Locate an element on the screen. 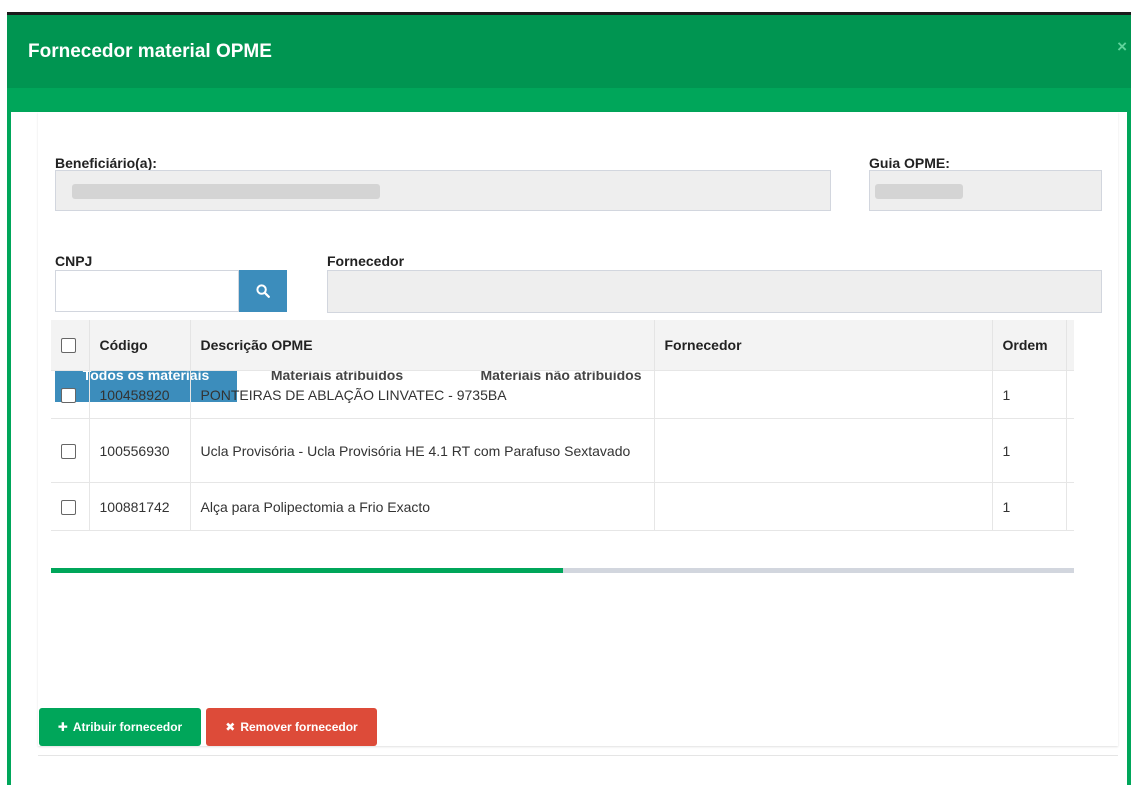 This screenshot has width=1131, height=788. plus-icon: ✚ is located at coordinates (62, 727).